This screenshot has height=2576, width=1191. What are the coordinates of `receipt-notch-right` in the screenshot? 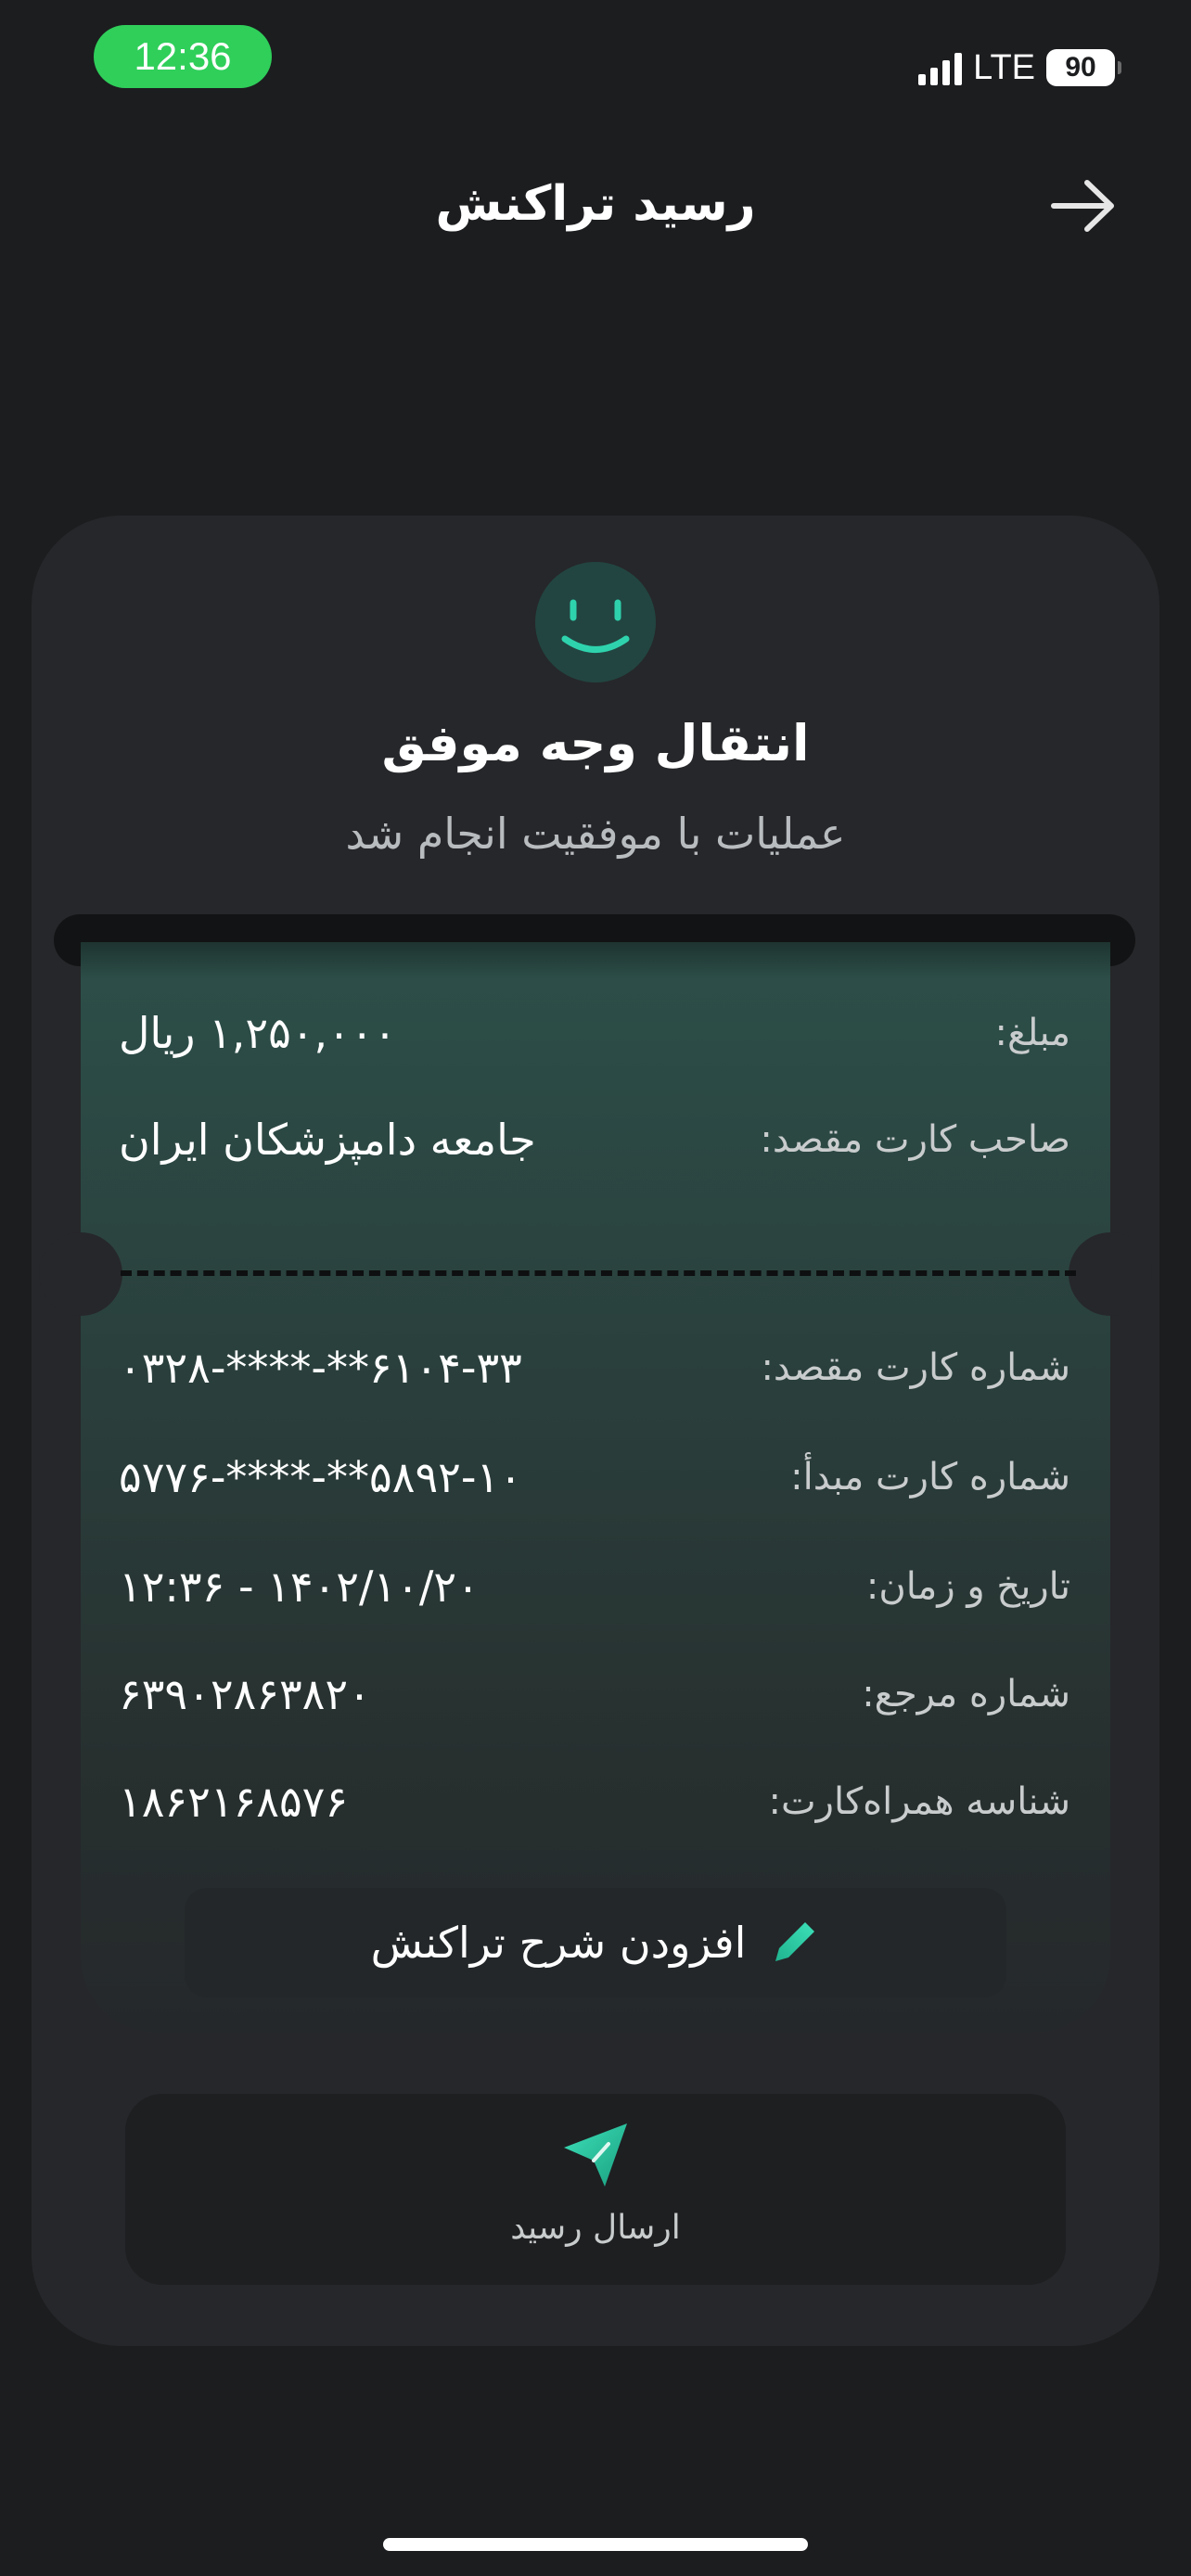 It's located at (1110, 1274).